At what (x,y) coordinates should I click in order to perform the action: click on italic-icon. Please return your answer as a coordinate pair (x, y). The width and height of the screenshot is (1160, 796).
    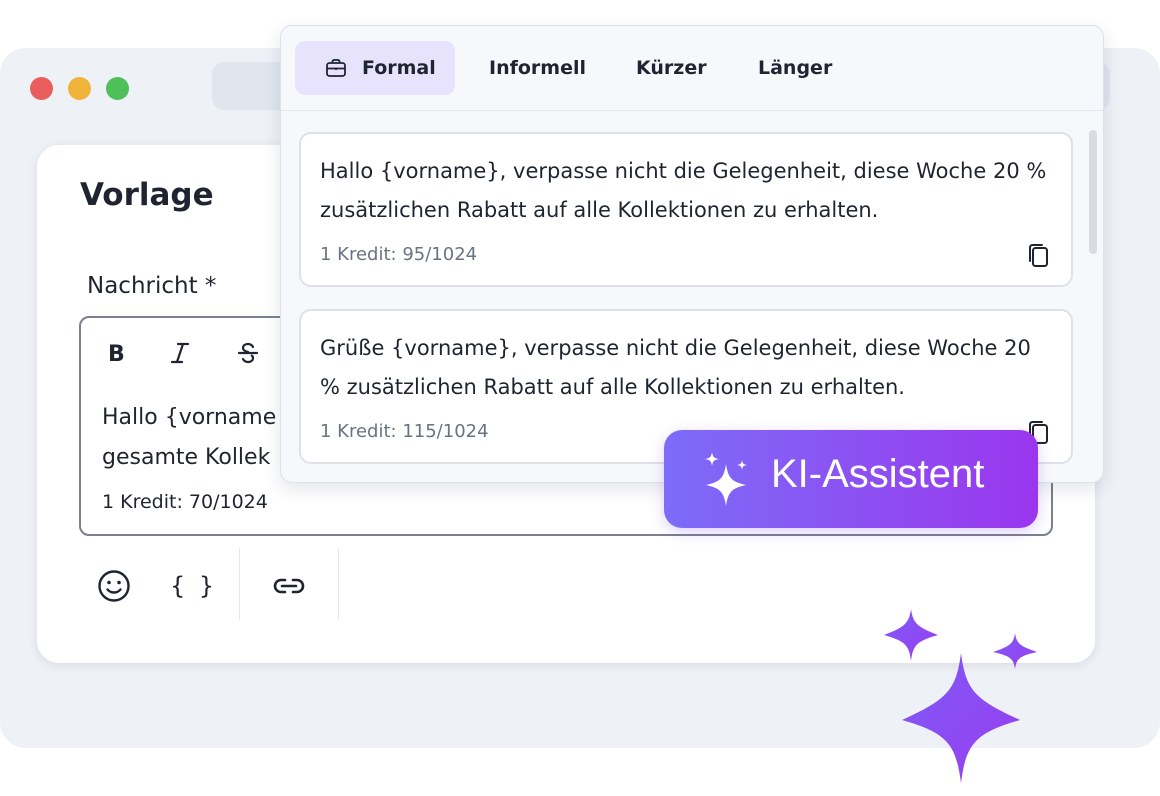
    Looking at the image, I should click on (180, 353).